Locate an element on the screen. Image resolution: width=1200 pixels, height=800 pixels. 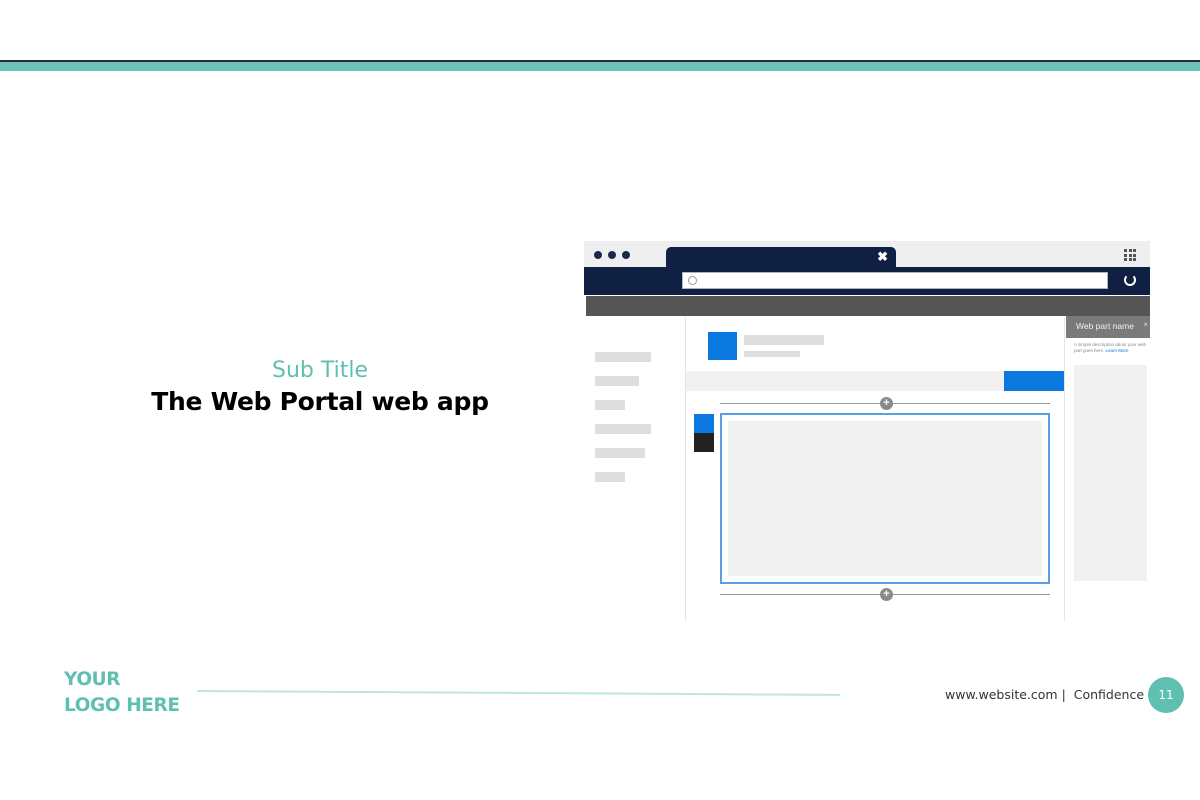
content-divider is located at coordinates (685, 469).